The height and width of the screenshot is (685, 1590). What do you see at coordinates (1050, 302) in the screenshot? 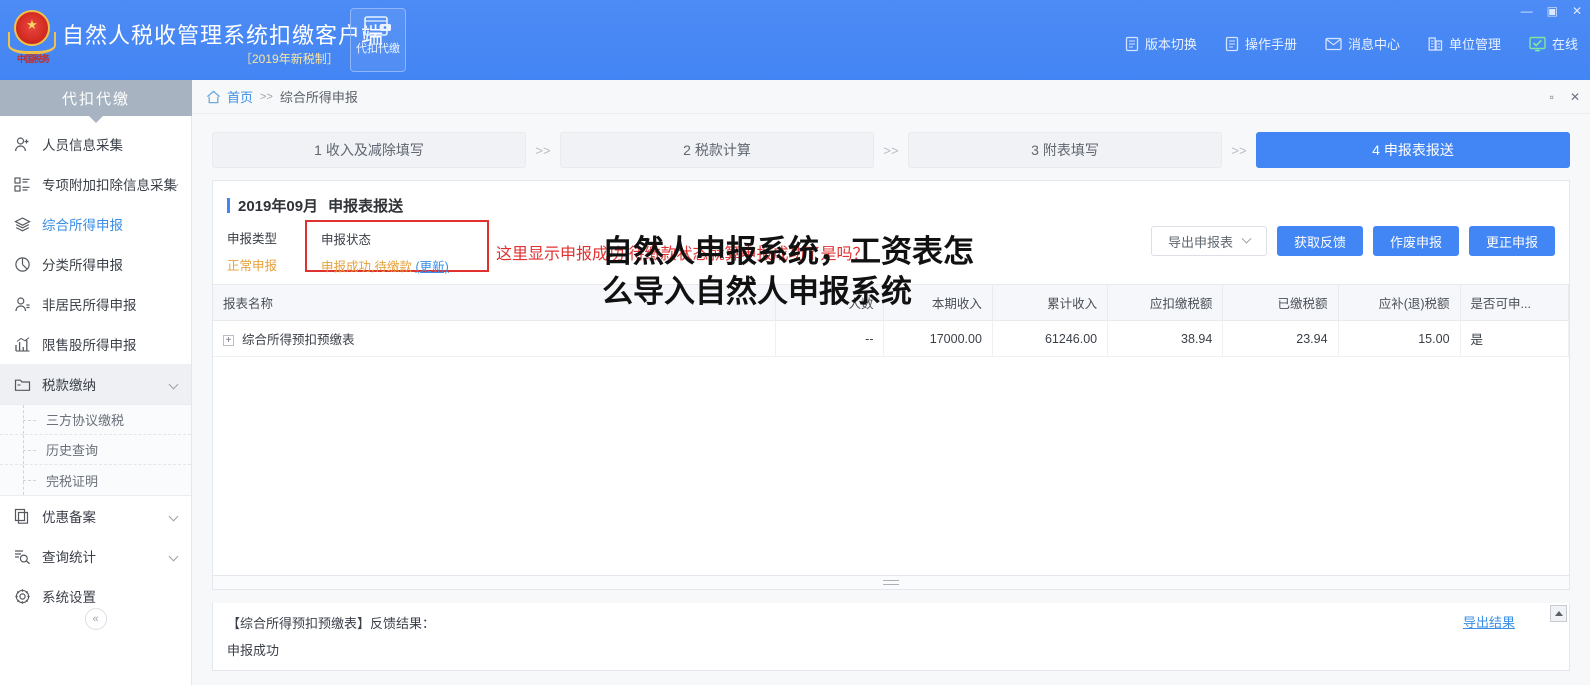
I see `column-header-total-income: 累计收入` at bounding box center [1050, 302].